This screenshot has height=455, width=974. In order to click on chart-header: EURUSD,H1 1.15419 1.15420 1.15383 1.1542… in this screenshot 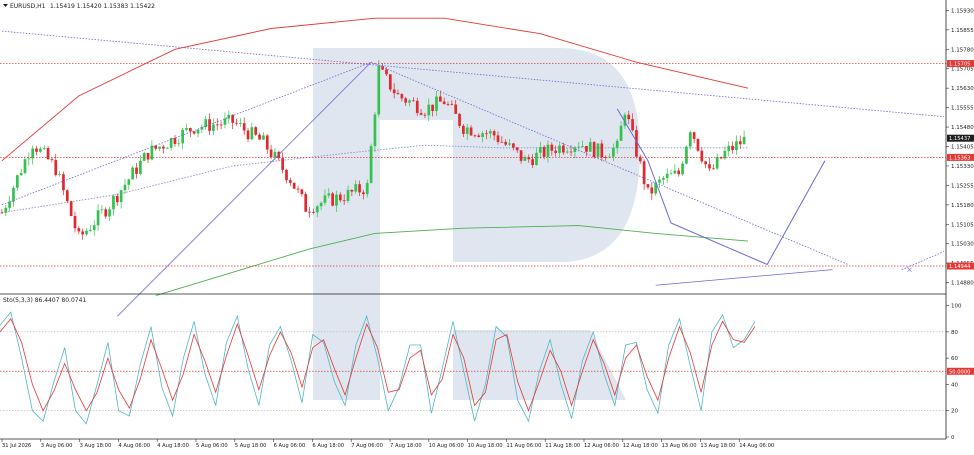, I will do `click(79, 6)`.